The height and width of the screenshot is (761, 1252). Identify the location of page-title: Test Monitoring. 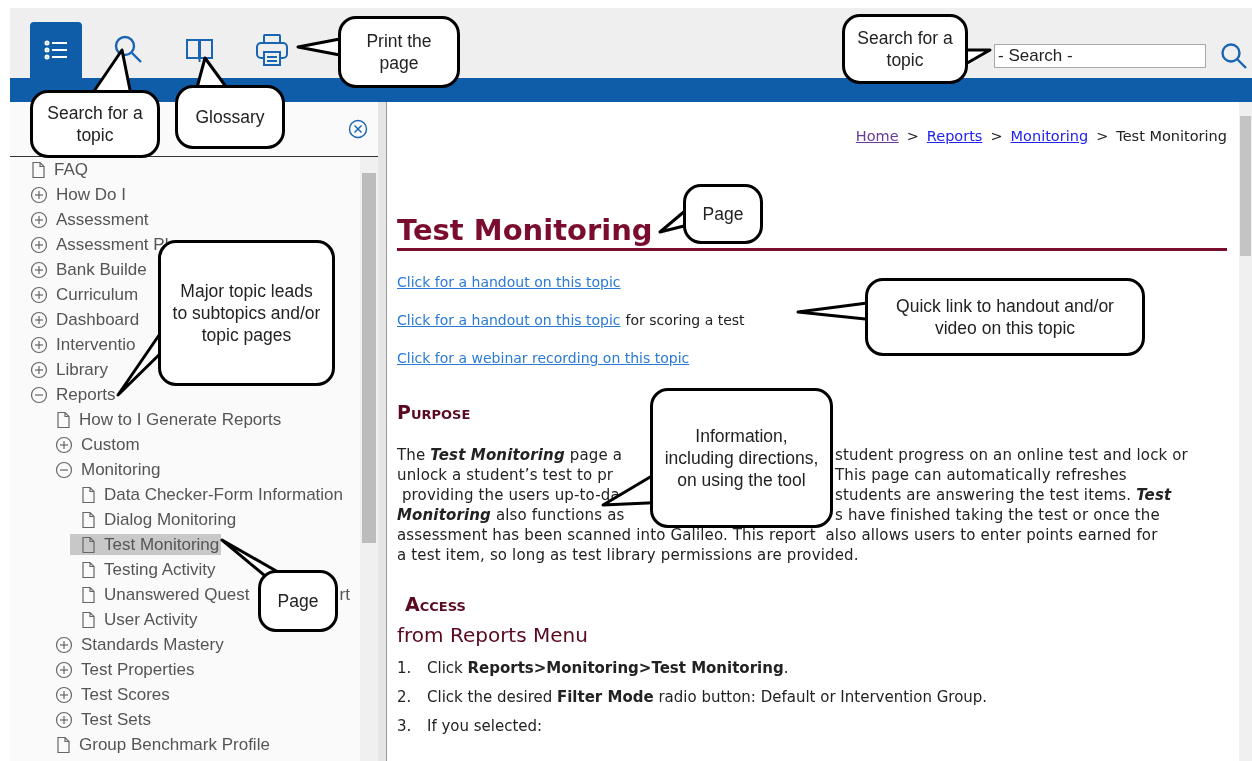
(525, 230).